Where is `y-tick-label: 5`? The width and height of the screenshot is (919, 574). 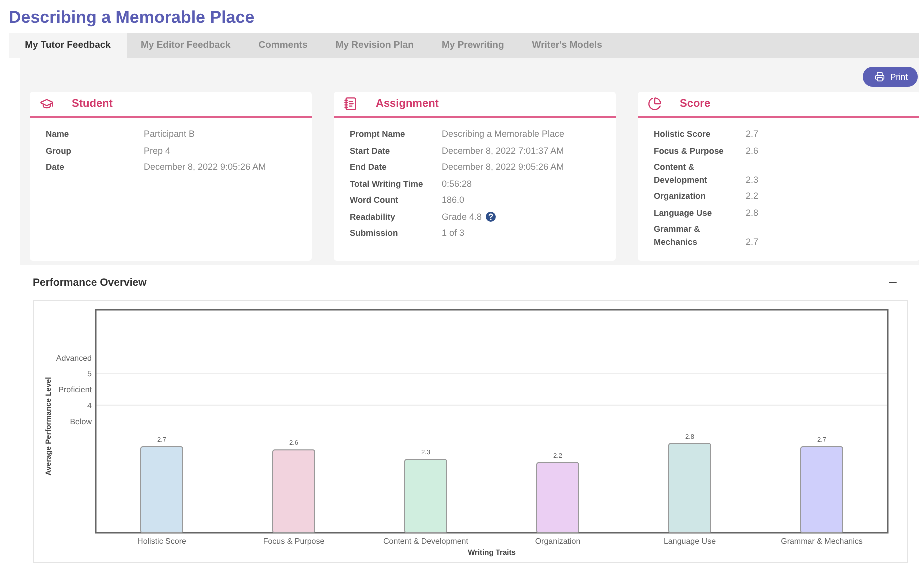 y-tick-label: 5 is located at coordinates (90, 374).